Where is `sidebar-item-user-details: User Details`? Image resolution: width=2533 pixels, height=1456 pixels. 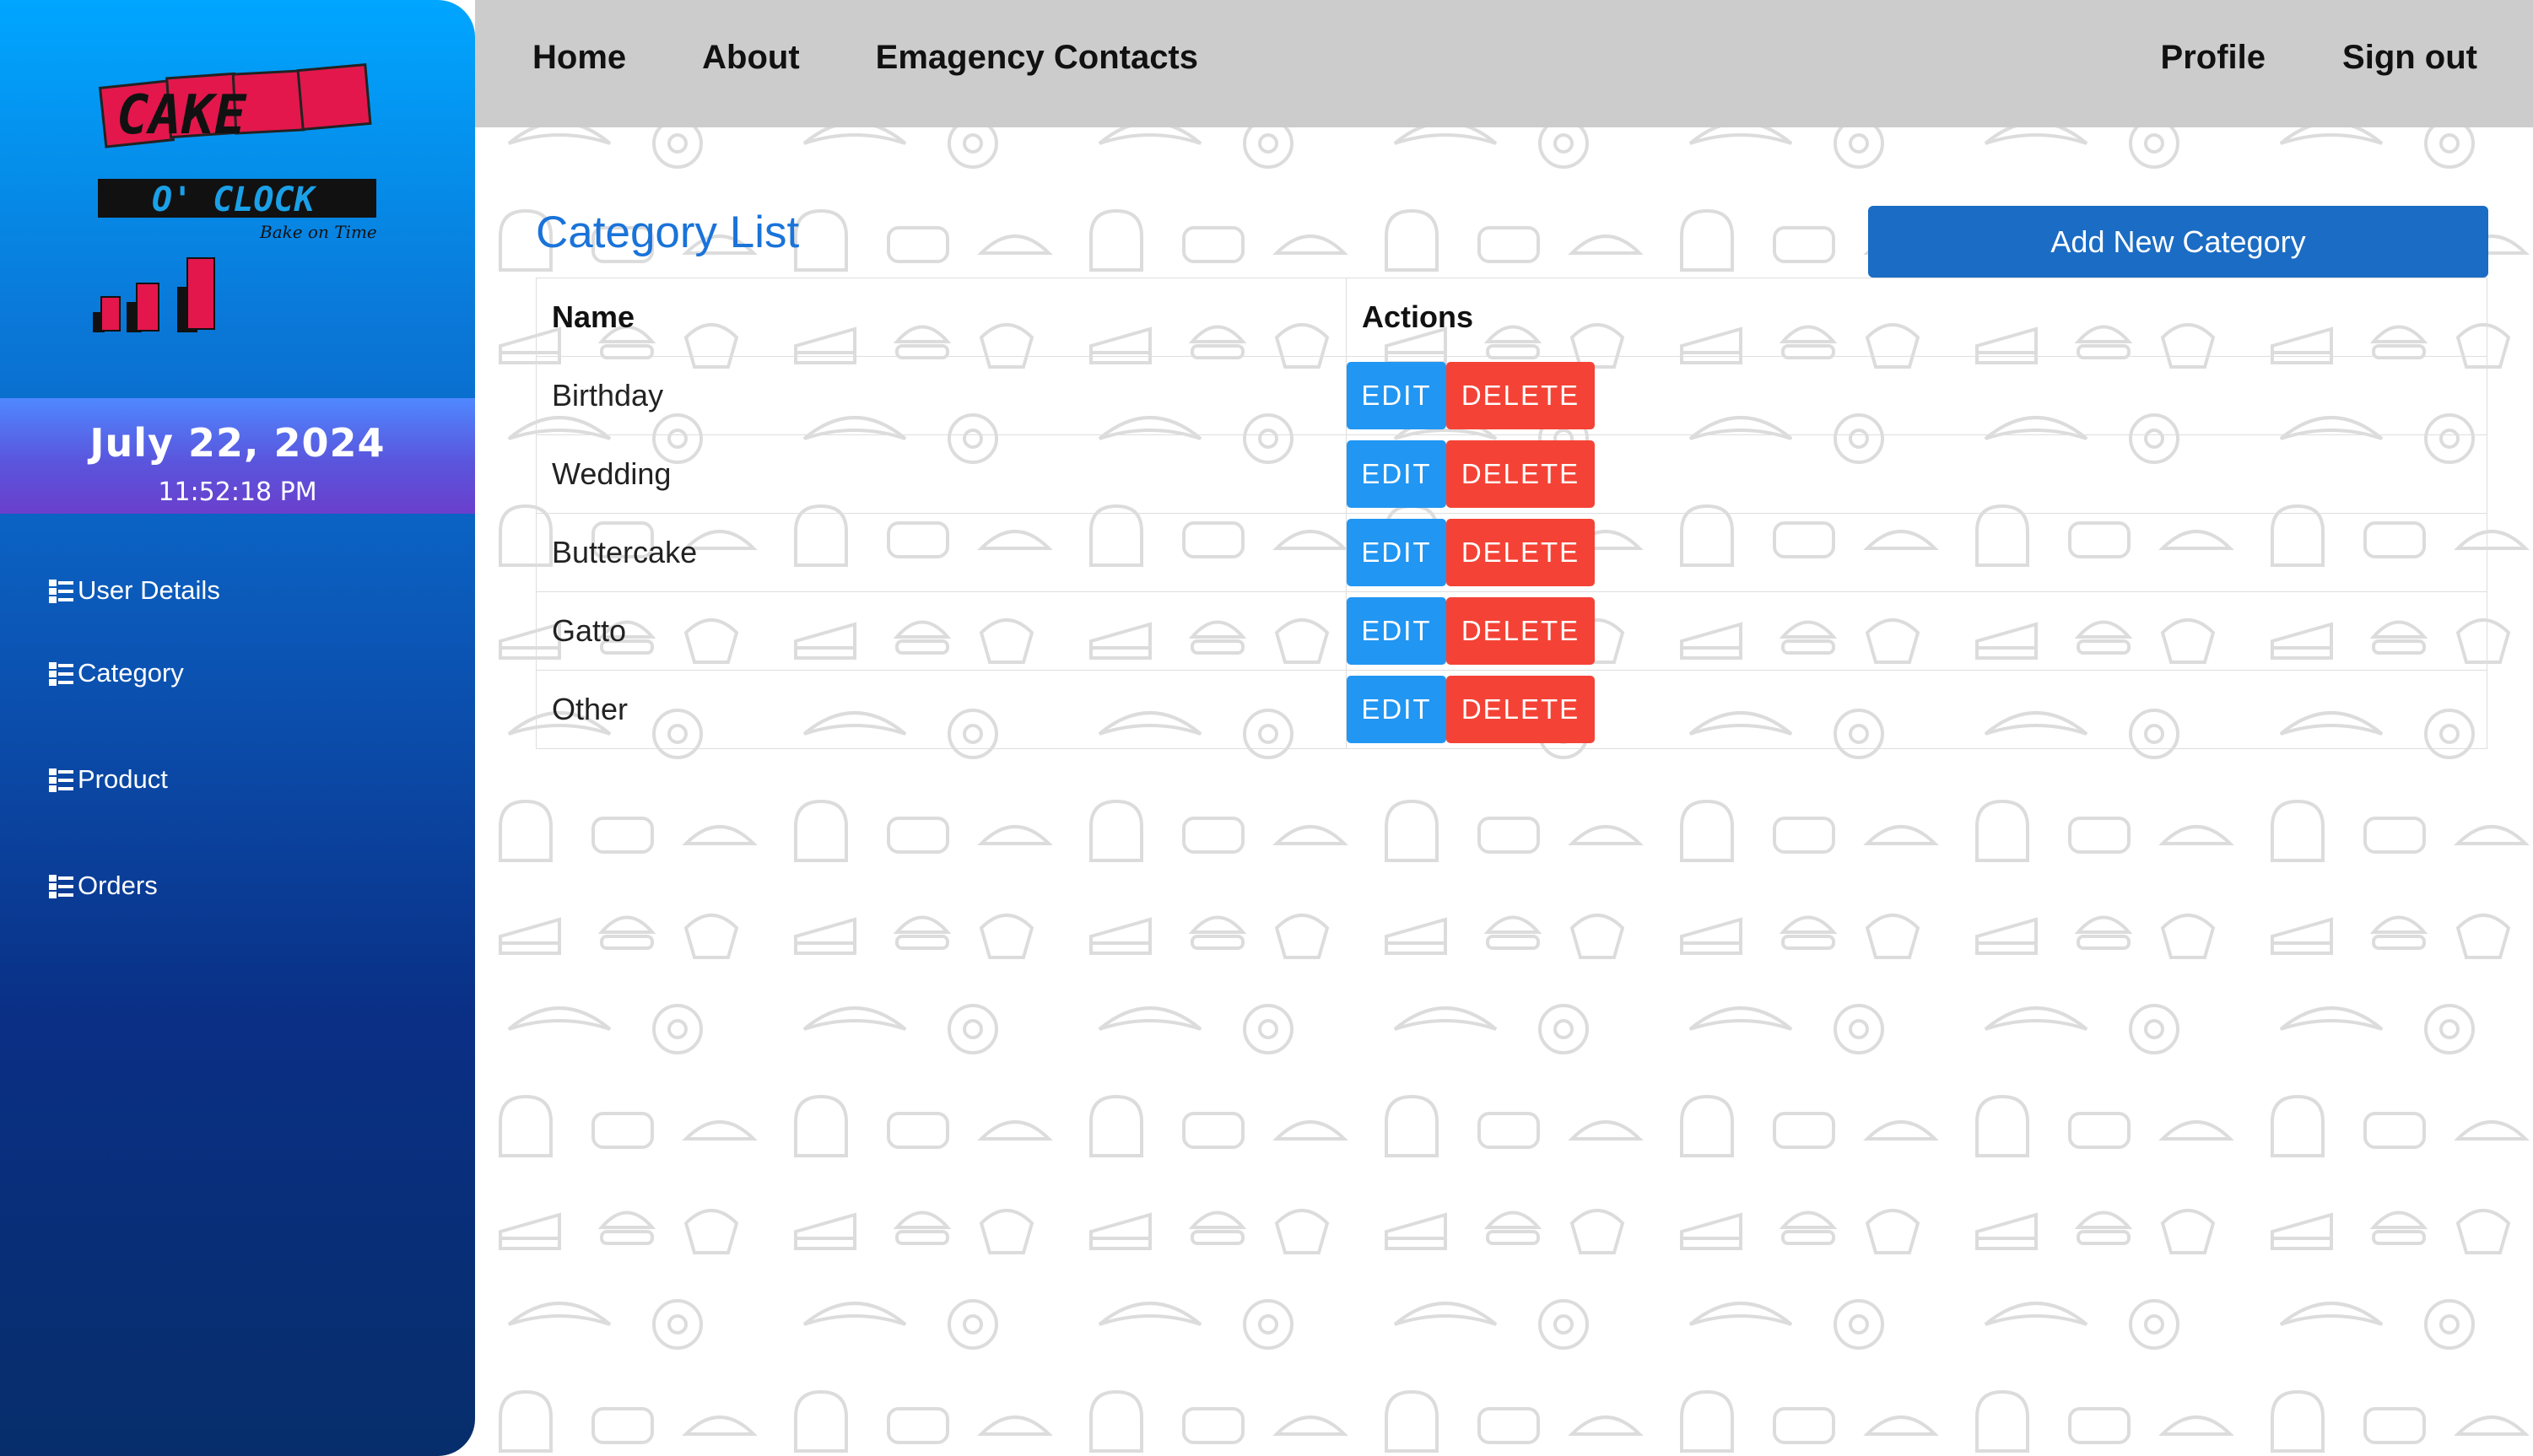
sidebar-item-user-details: User Details is located at coordinates (133, 590).